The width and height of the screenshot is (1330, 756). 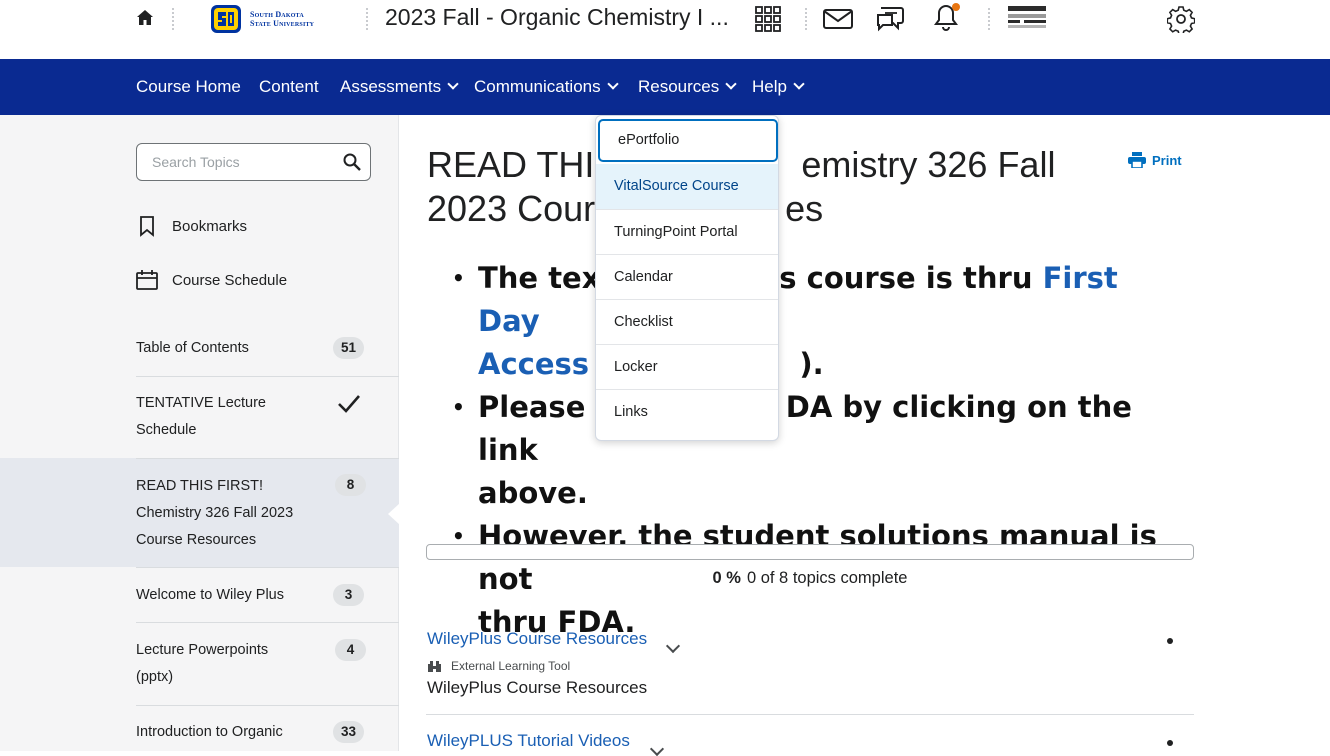 What do you see at coordinates (537, 639) in the screenshot?
I see `activity-title-wileyplus-resources: WileyPlus Course Resources` at bounding box center [537, 639].